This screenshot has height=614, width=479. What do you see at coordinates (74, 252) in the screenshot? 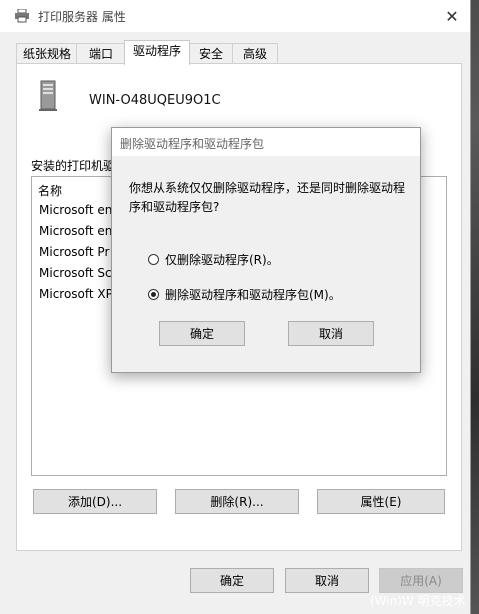
I see `list-item: Microsoft Pr` at bounding box center [74, 252].